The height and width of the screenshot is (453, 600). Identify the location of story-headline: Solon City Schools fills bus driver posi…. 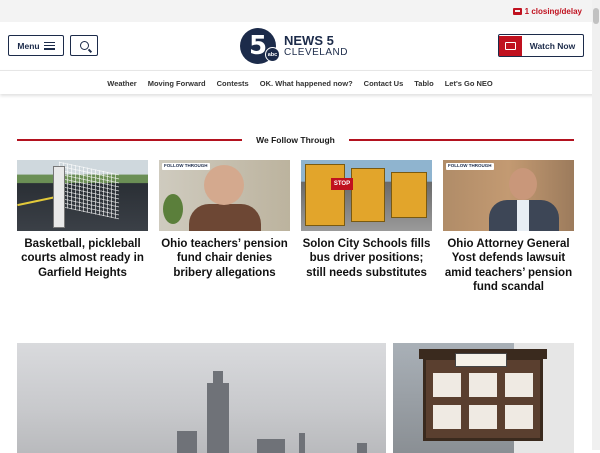
(366, 258).